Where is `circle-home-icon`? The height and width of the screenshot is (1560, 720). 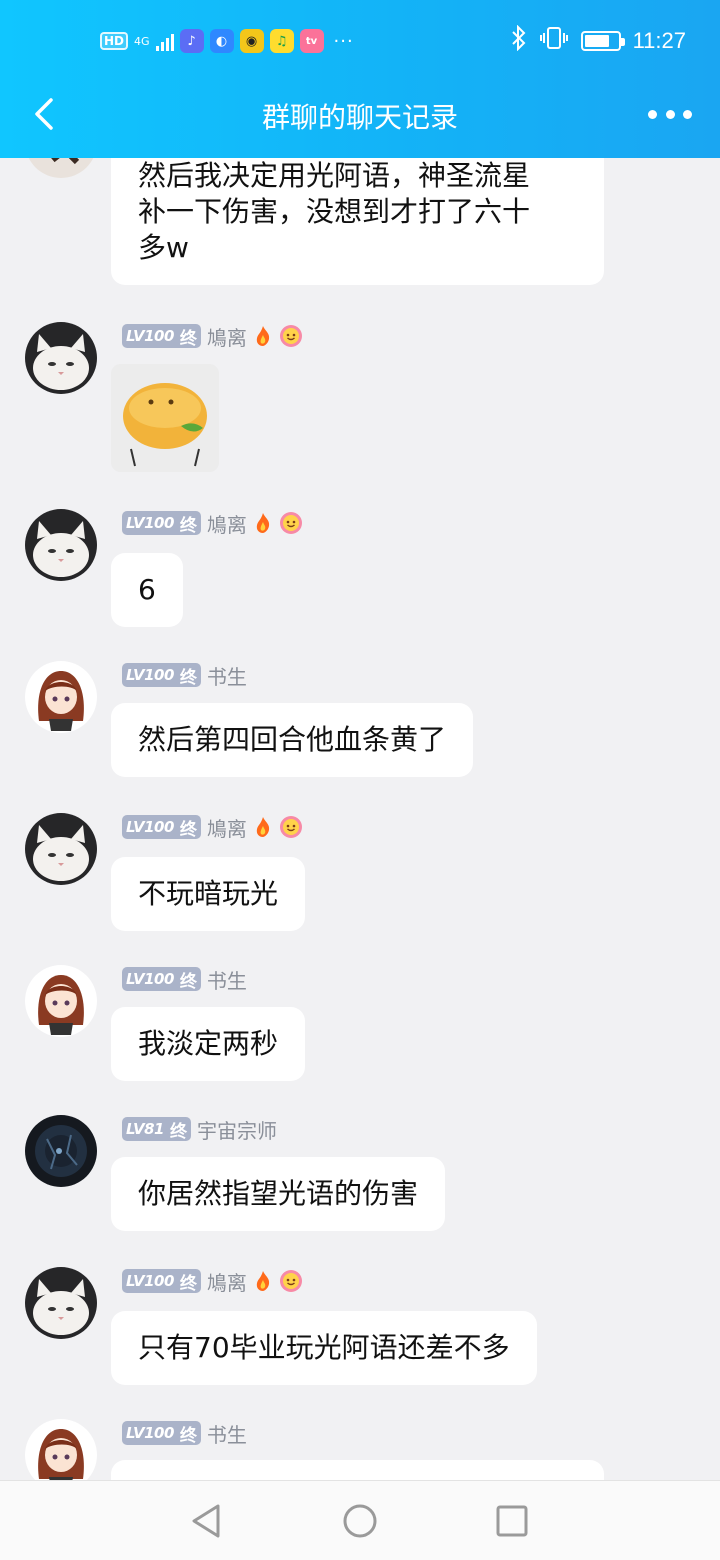
circle-home-icon is located at coordinates (360, 1521).